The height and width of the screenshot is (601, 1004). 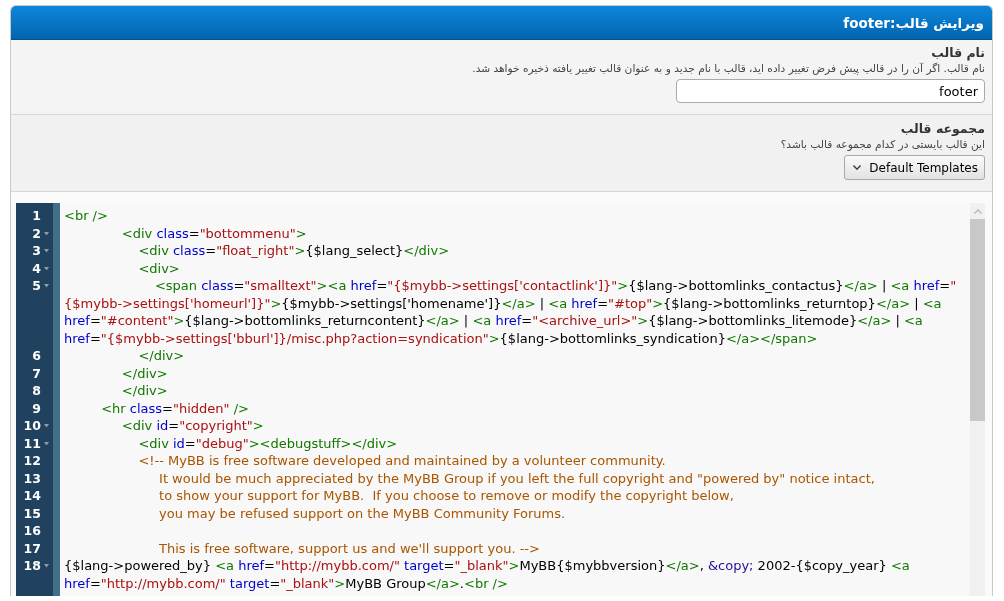 I want to click on line-number: 11, so click(x=32, y=443).